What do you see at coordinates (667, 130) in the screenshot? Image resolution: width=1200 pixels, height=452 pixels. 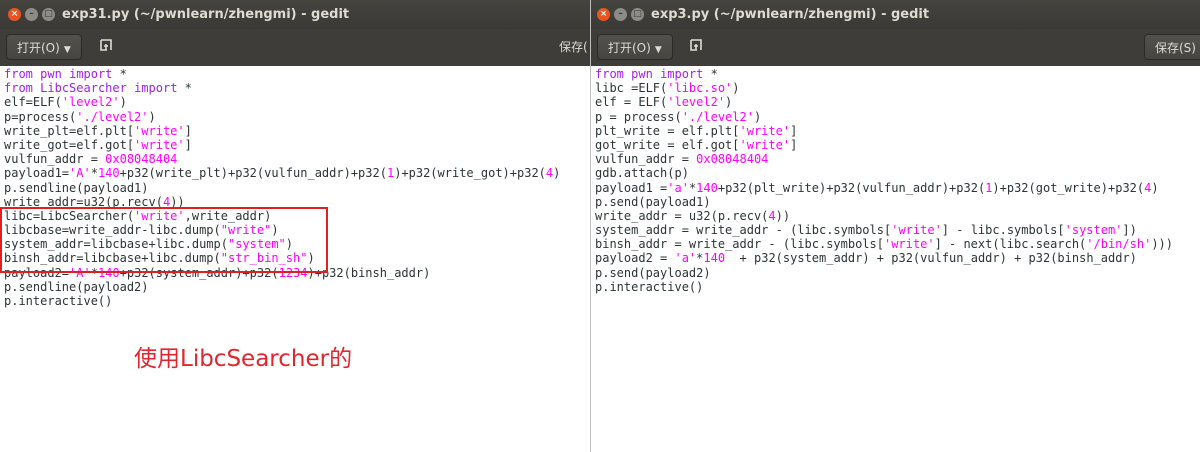 I see `code-token: plt_write = elf.plt[` at bounding box center [667, 130].